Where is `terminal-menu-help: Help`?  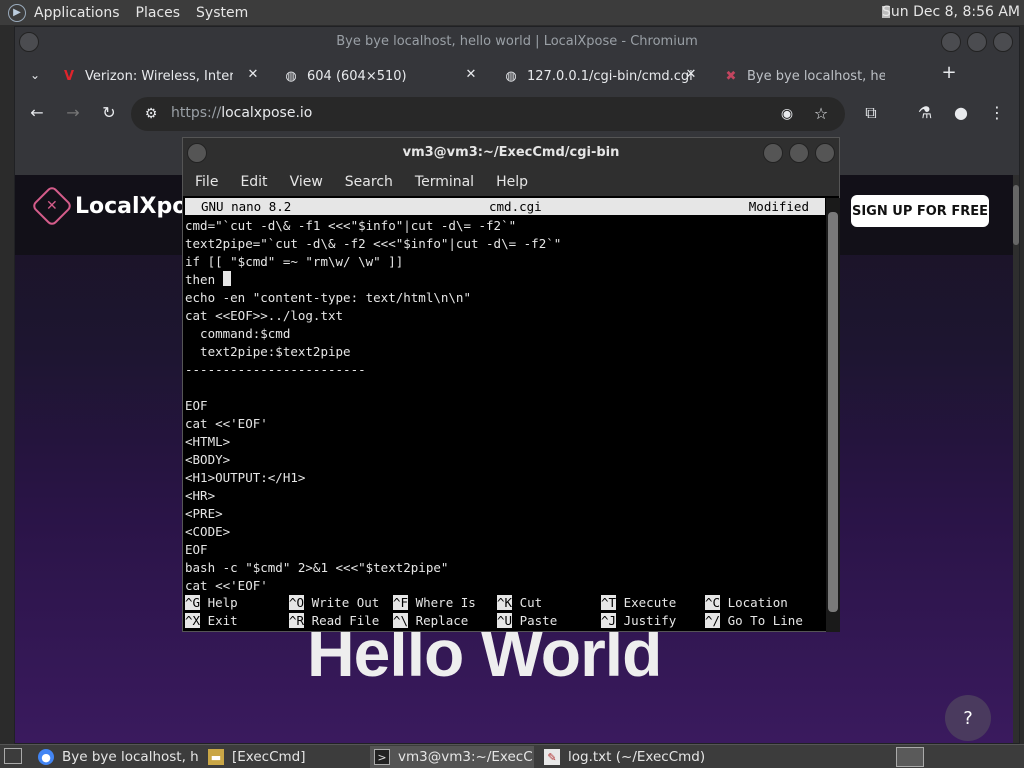 terminal-menu-help: Help is located at coordinates (512, 182).